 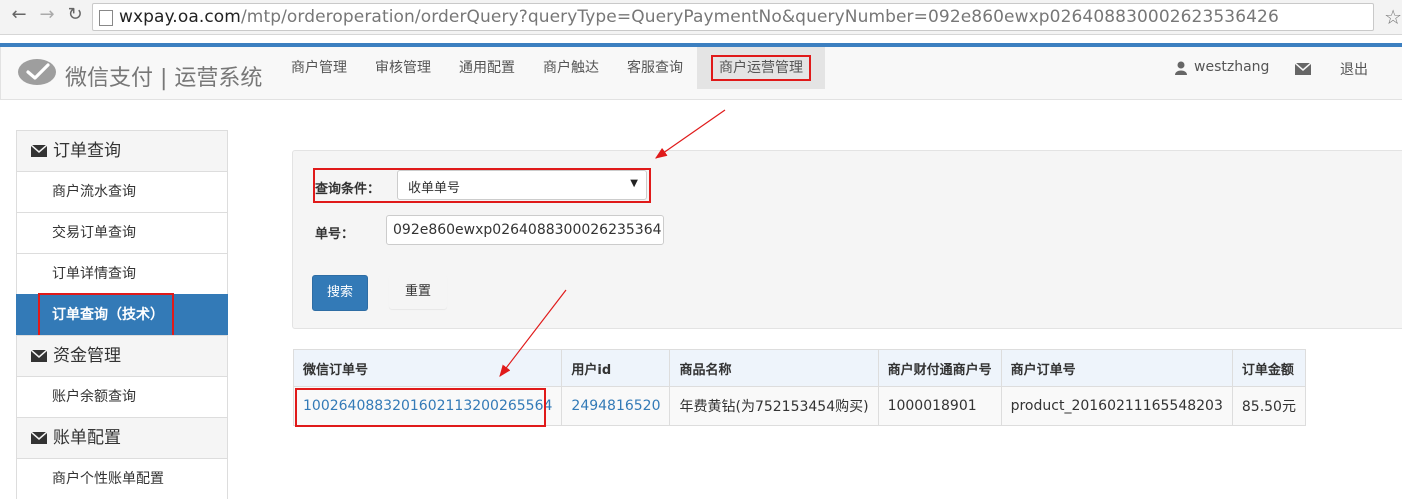 What do you see at coordinates (533, 333) in the screenshot?
I see `annotation-arrow-bottom` at bounding box center [533, 333].